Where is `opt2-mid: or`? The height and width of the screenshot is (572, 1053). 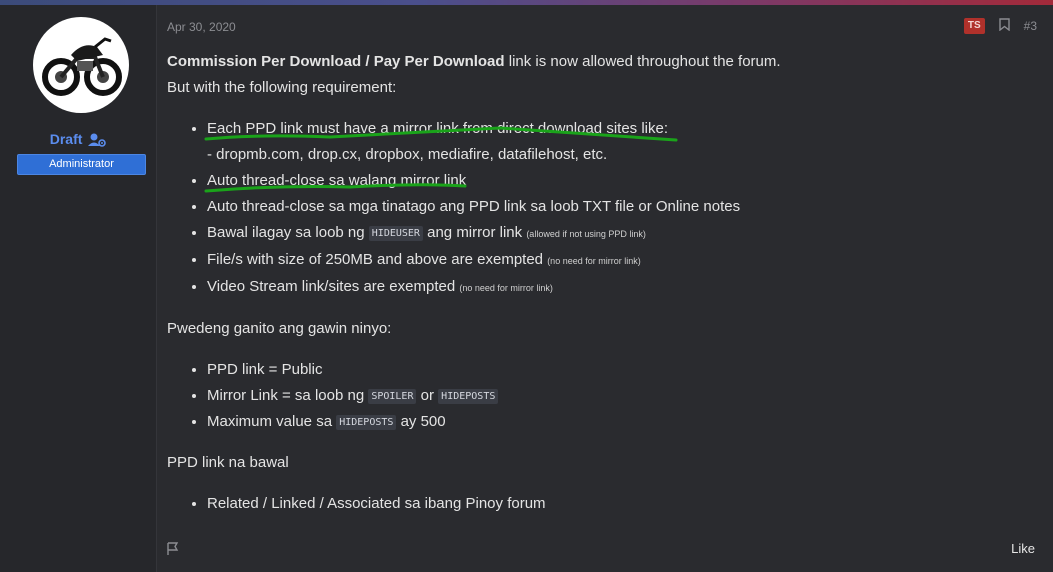 opt2-mid: or is located at coordinates (427, 395).